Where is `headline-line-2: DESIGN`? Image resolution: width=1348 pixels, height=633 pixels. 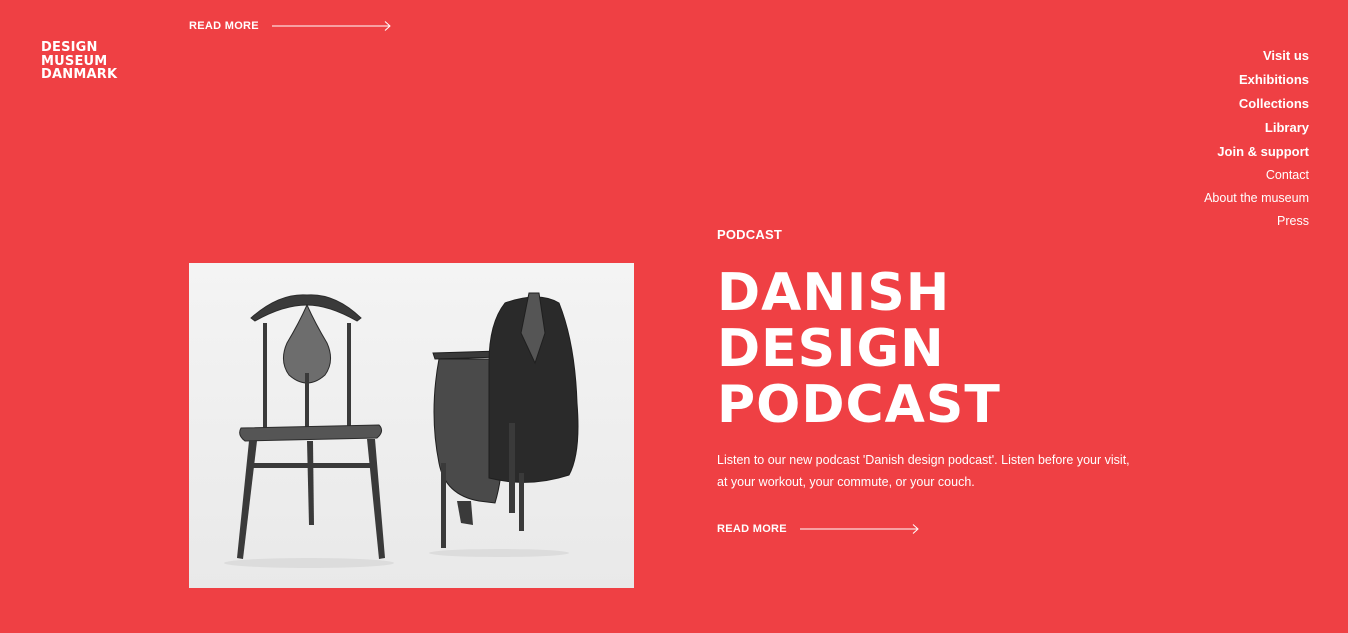 headline-line-2: DESIGN is located at coordinates (831, 349).